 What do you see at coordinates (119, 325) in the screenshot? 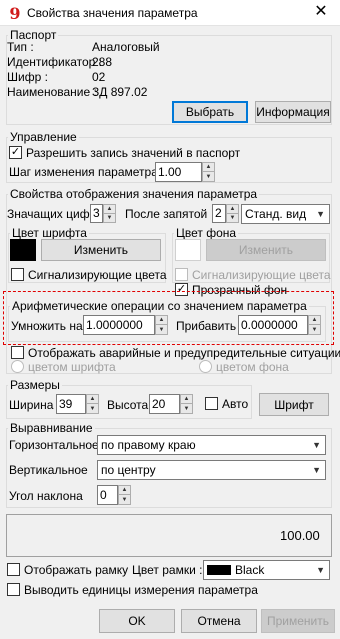
I see `multiply-input: 1.0000000` at bounding box center [119, 325].